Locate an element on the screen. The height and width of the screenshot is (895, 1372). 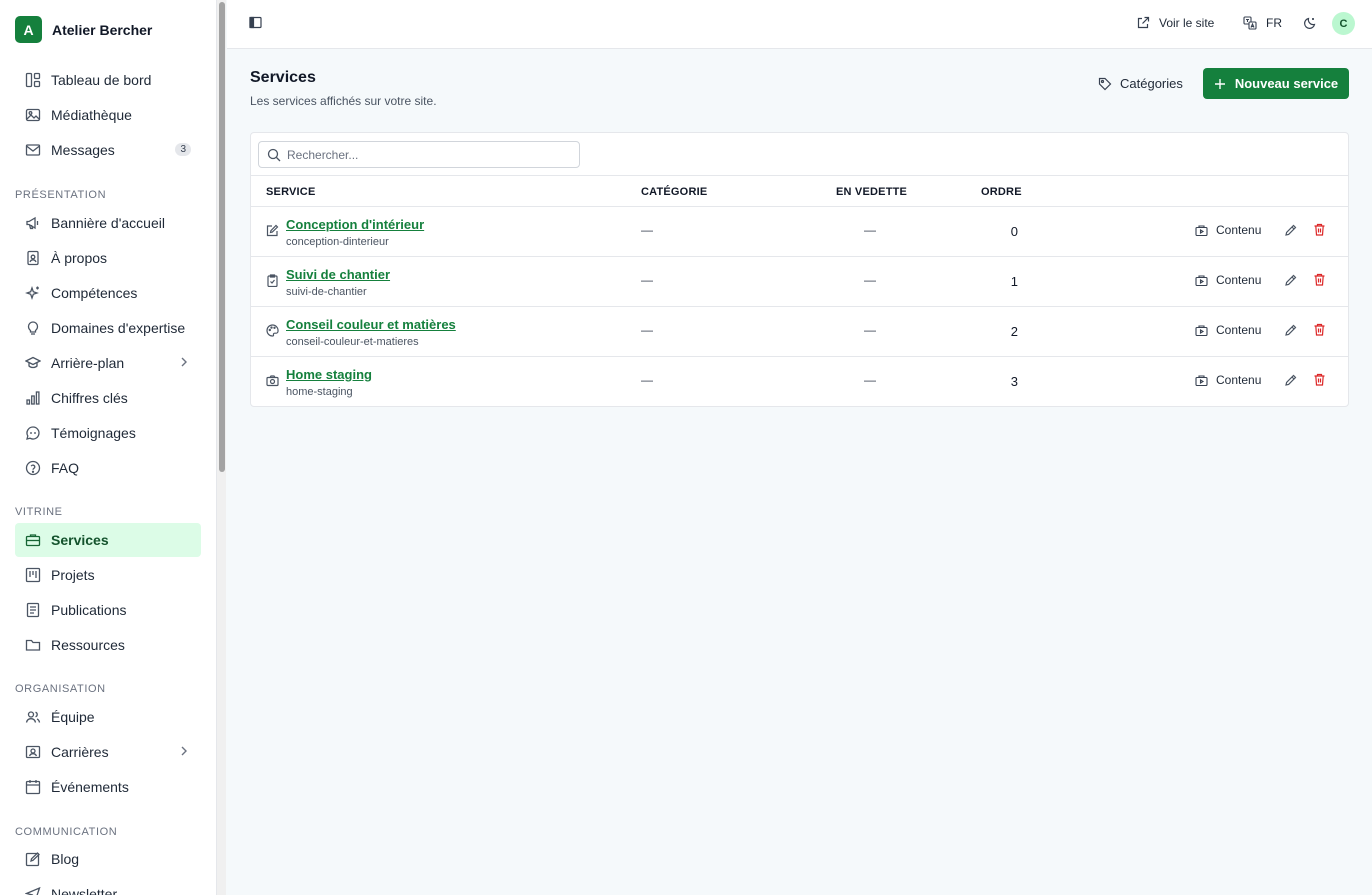
sidebar-item-blog: Blog is located at coordinates (108, 859).